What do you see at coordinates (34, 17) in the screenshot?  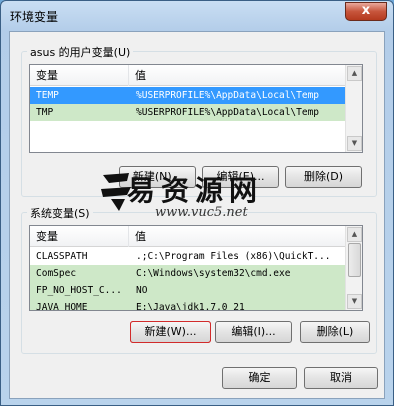 I see `window-title: 环境变量` at bounding box center [34, 17].